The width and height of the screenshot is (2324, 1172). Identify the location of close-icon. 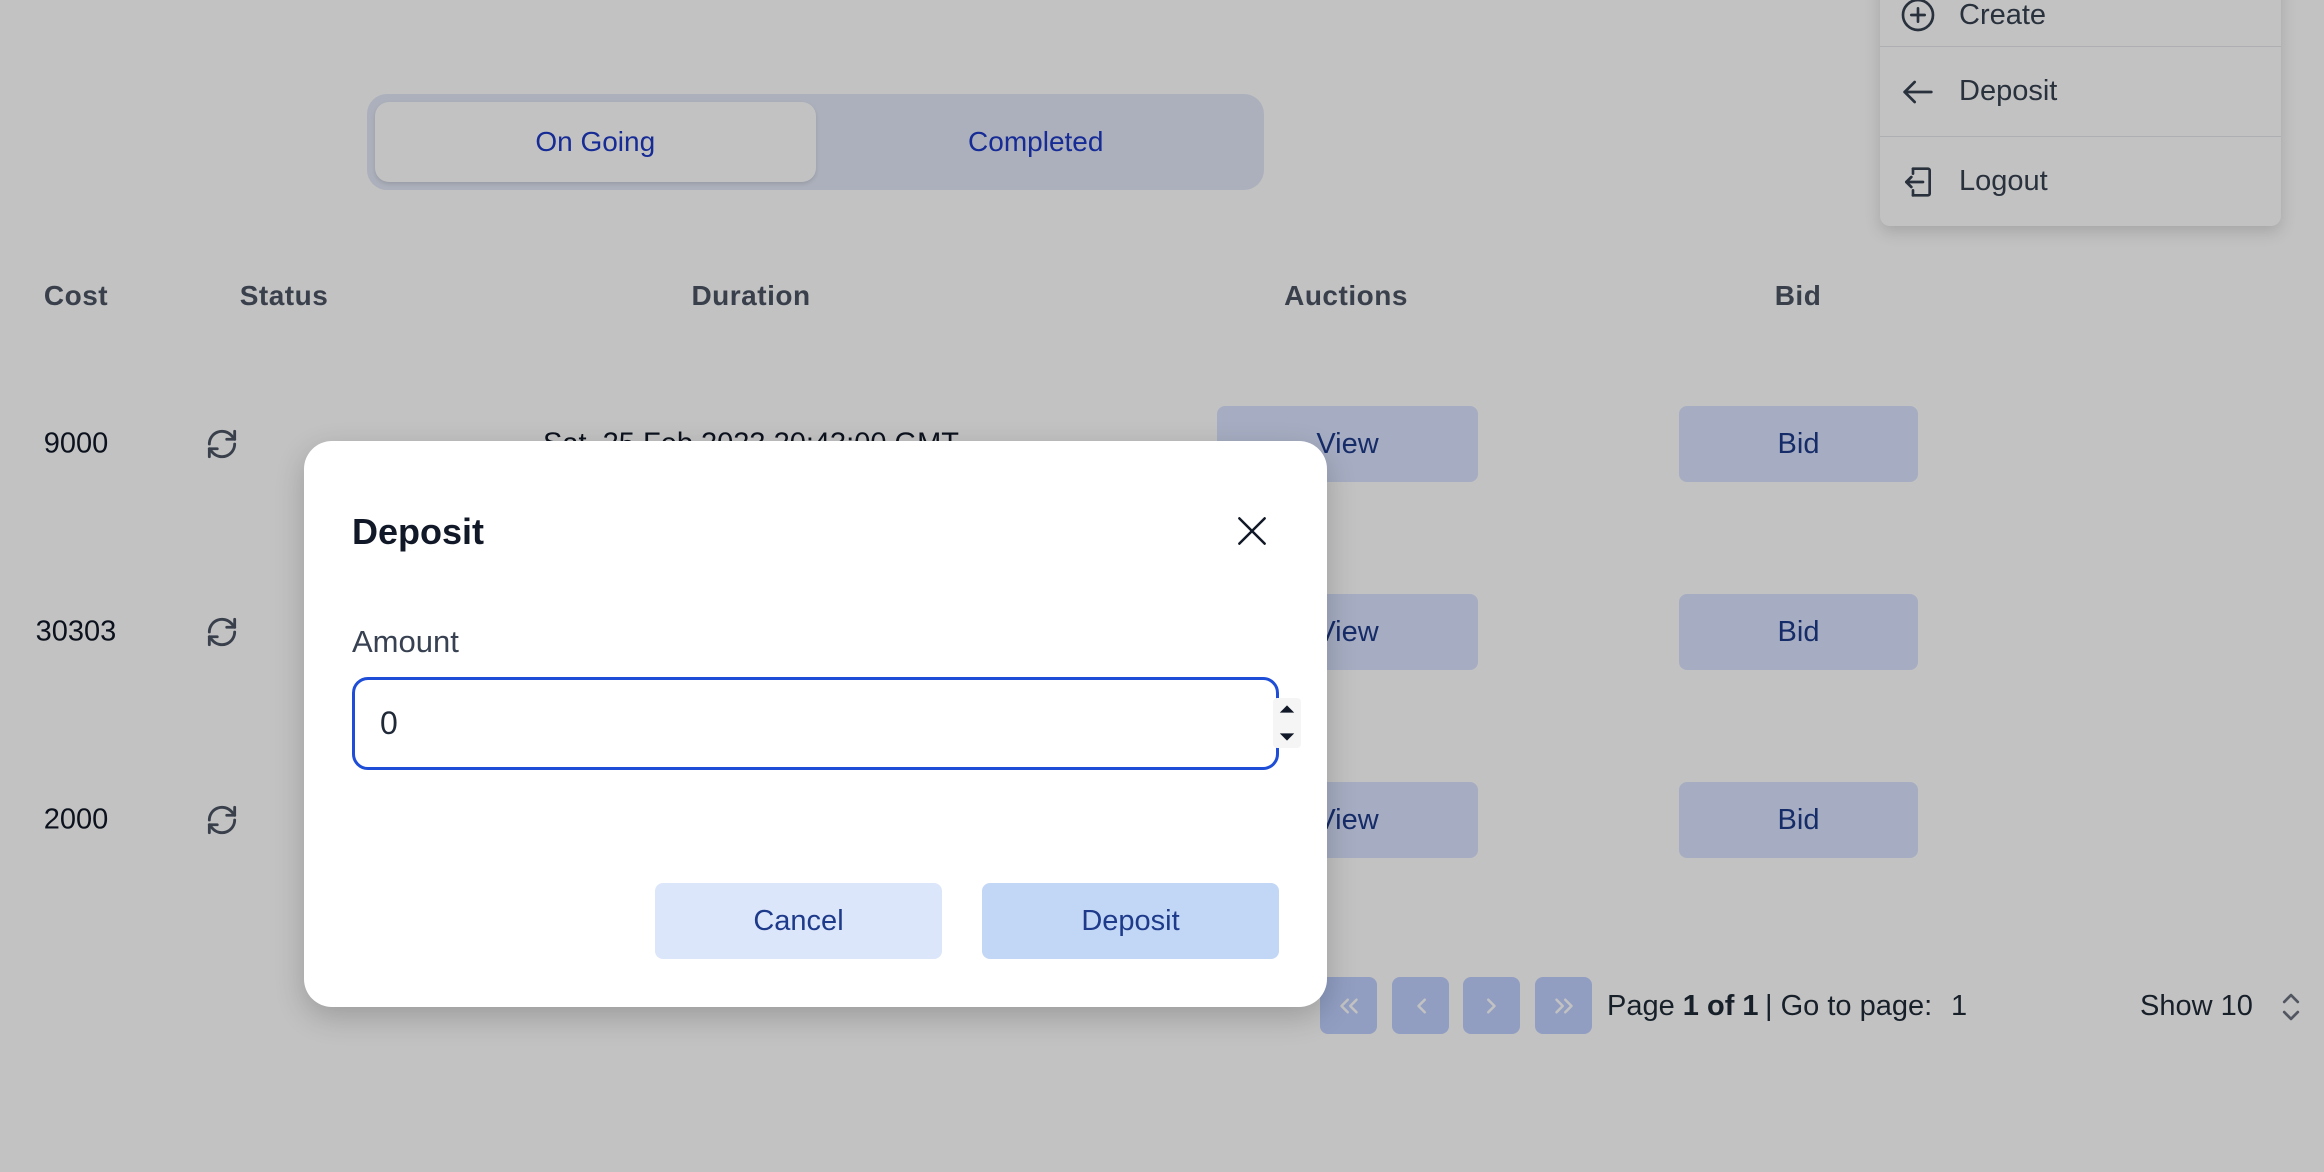
(1252, 531).